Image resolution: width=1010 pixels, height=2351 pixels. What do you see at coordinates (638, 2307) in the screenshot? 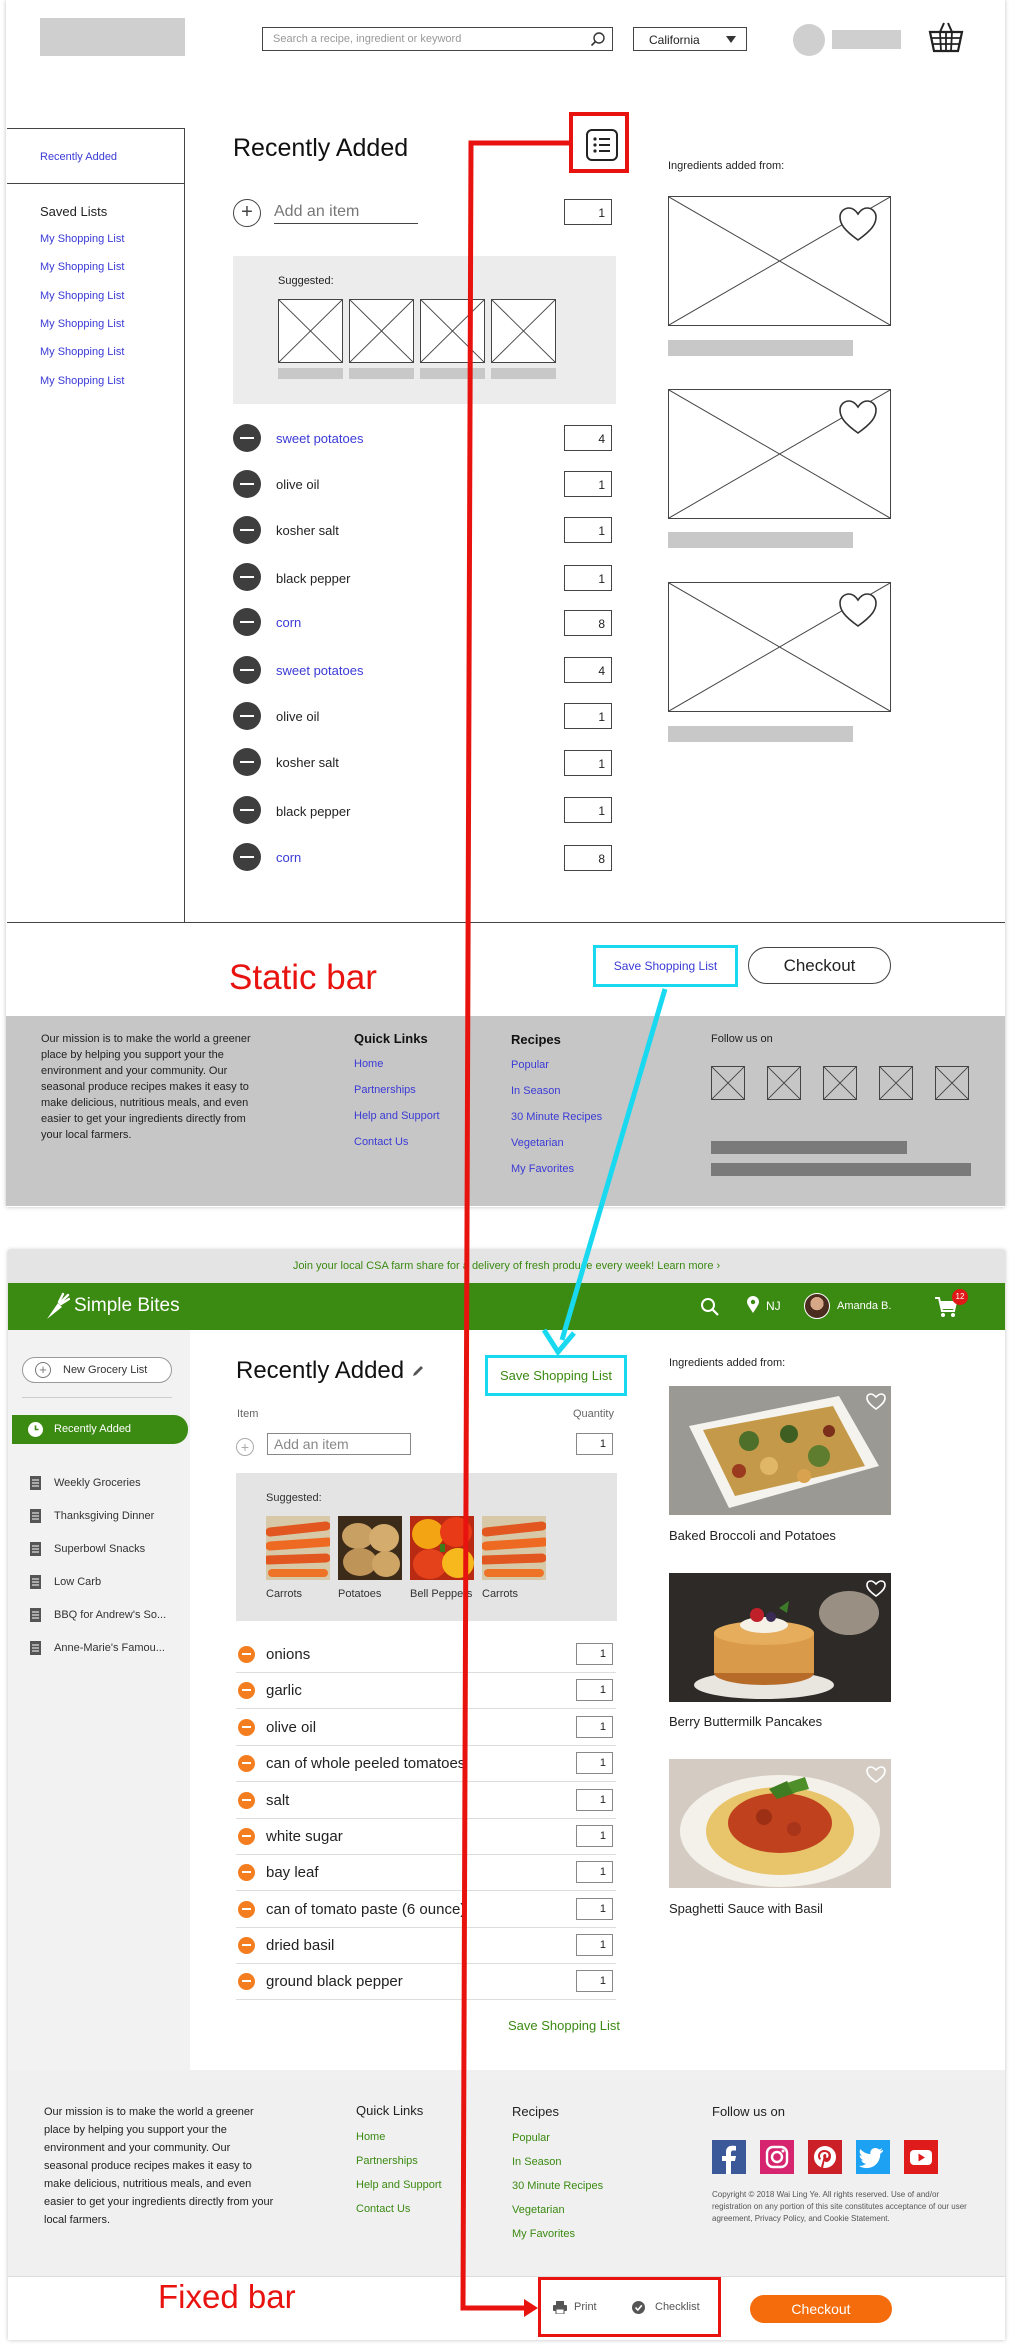
I see `checklist-check-icon` at bounding box center [638, 2307].